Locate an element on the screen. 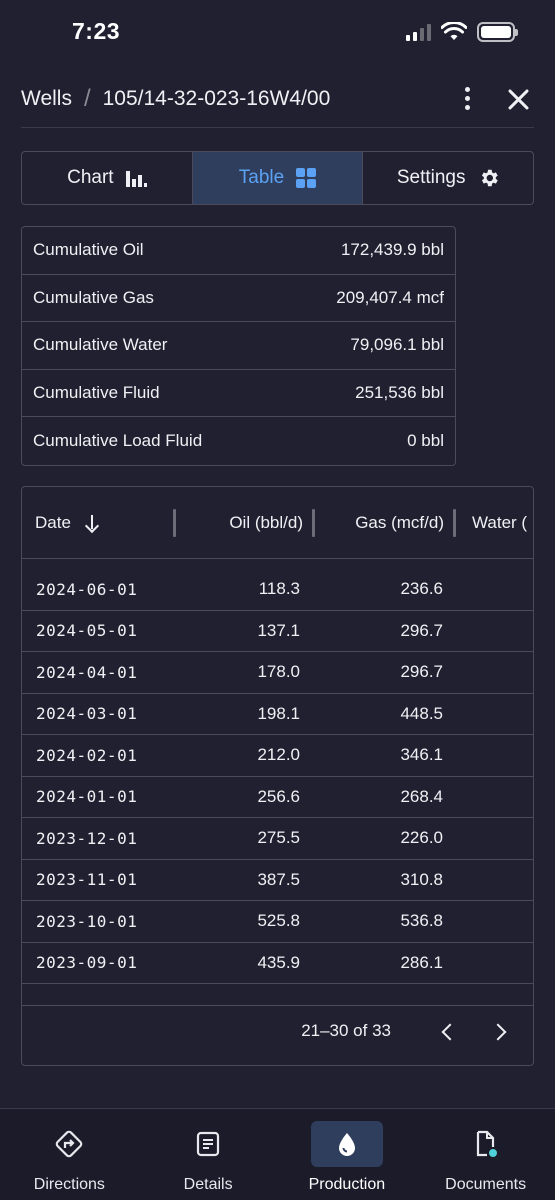 This screenshot has height=1200, width=555. gear-icon is located at coordinates (489, 178).